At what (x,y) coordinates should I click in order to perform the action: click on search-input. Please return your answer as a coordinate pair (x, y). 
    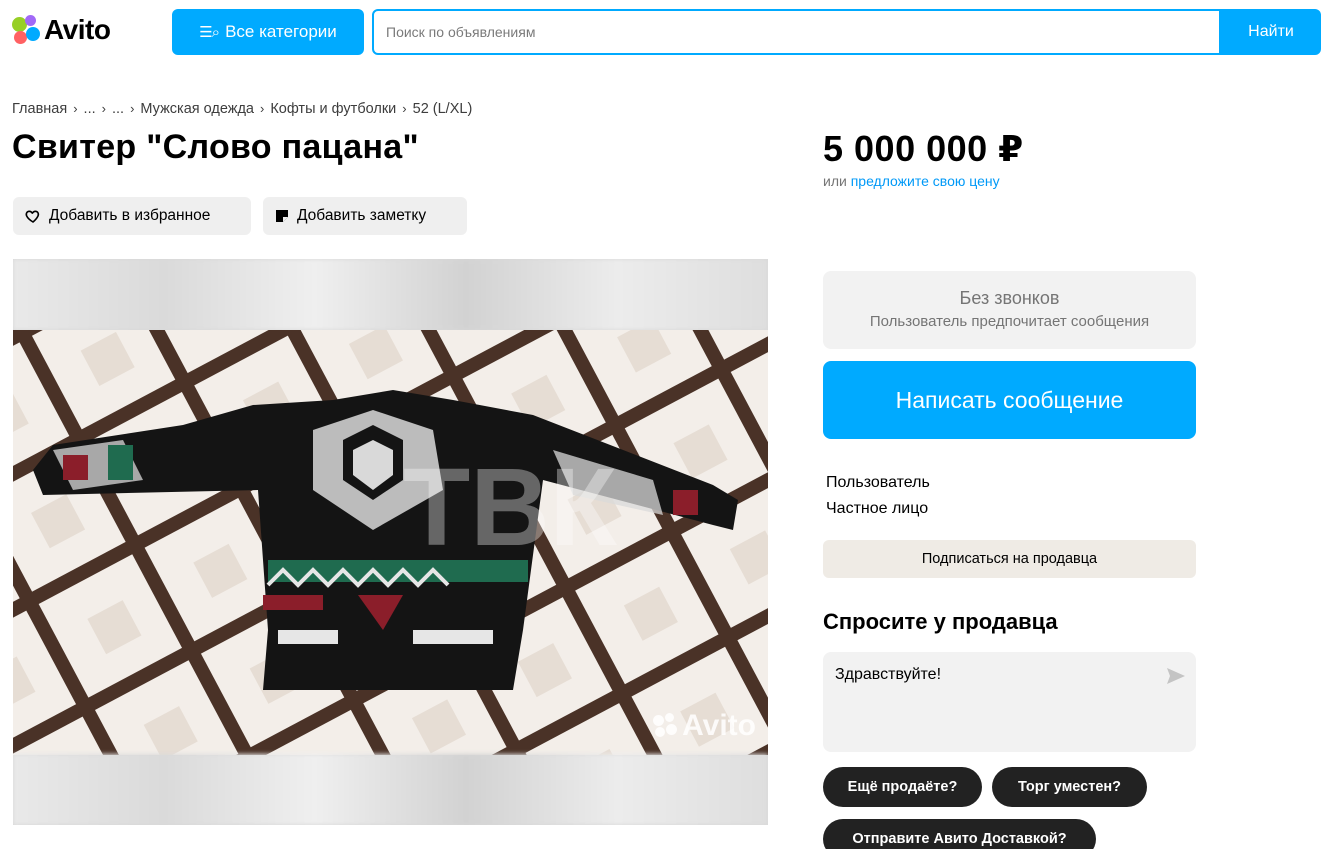
    Looking at the image, I should click on (796, 32).